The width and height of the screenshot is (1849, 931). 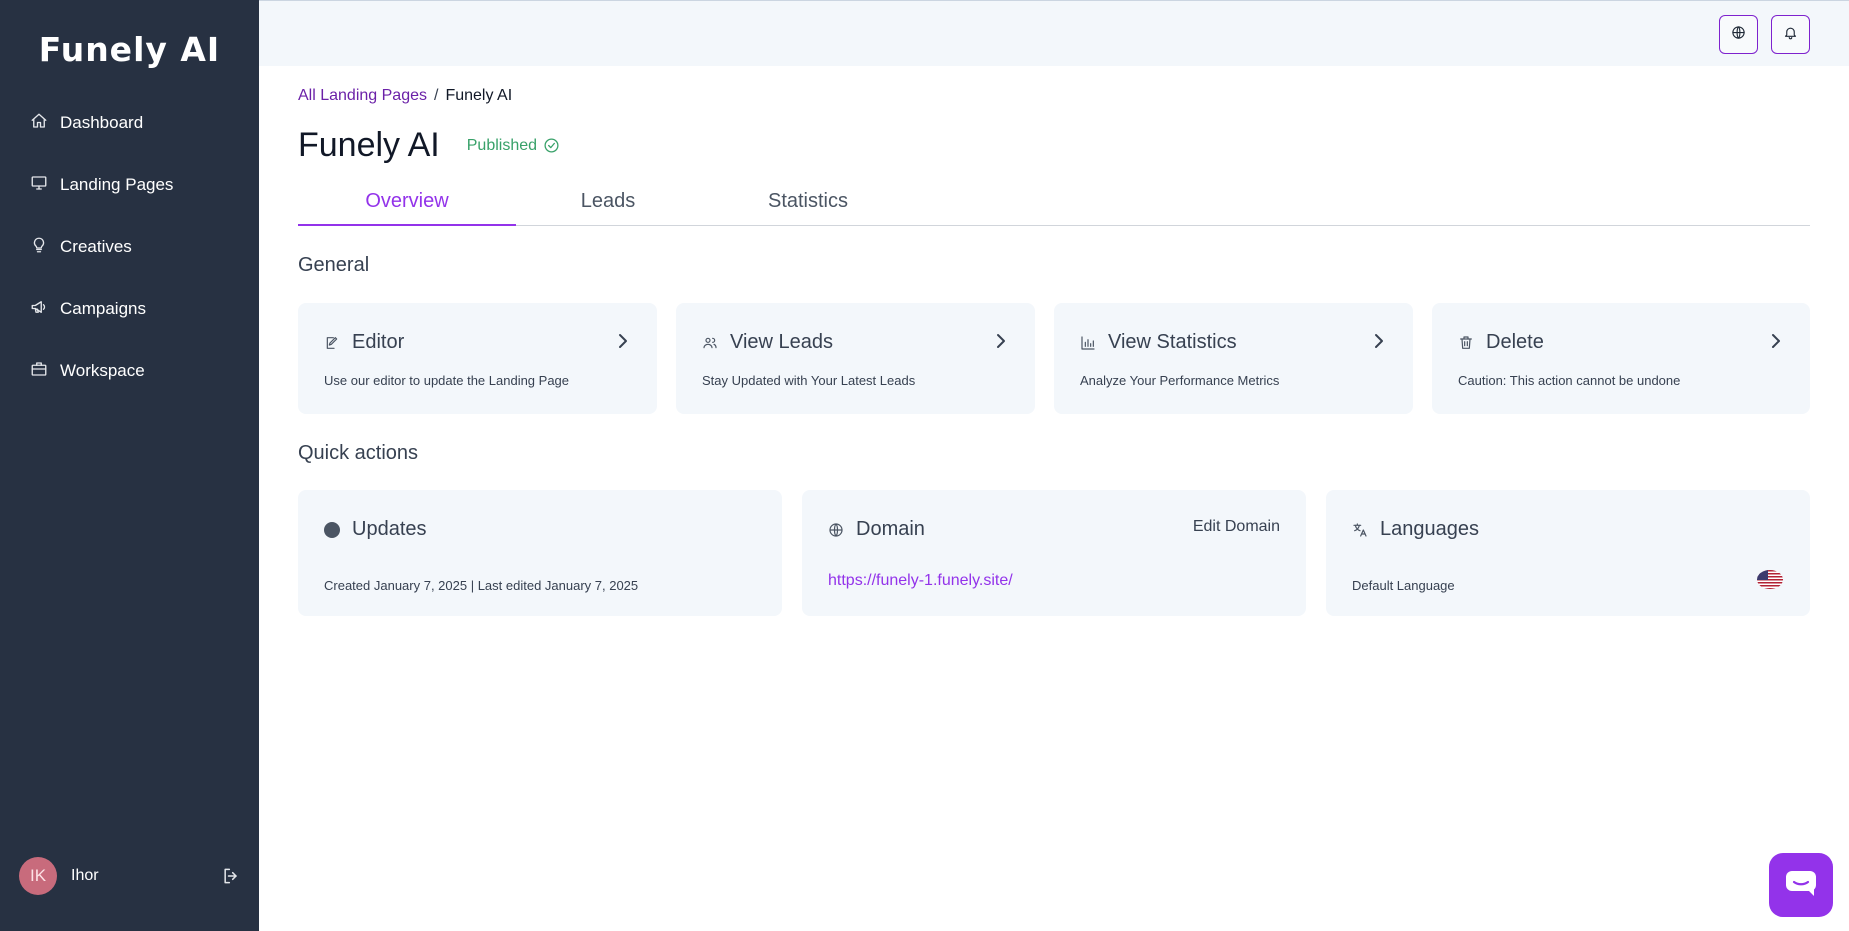 I want to click on sidebar-item-dashboard: Dashboard, so click(x=129, y=123).